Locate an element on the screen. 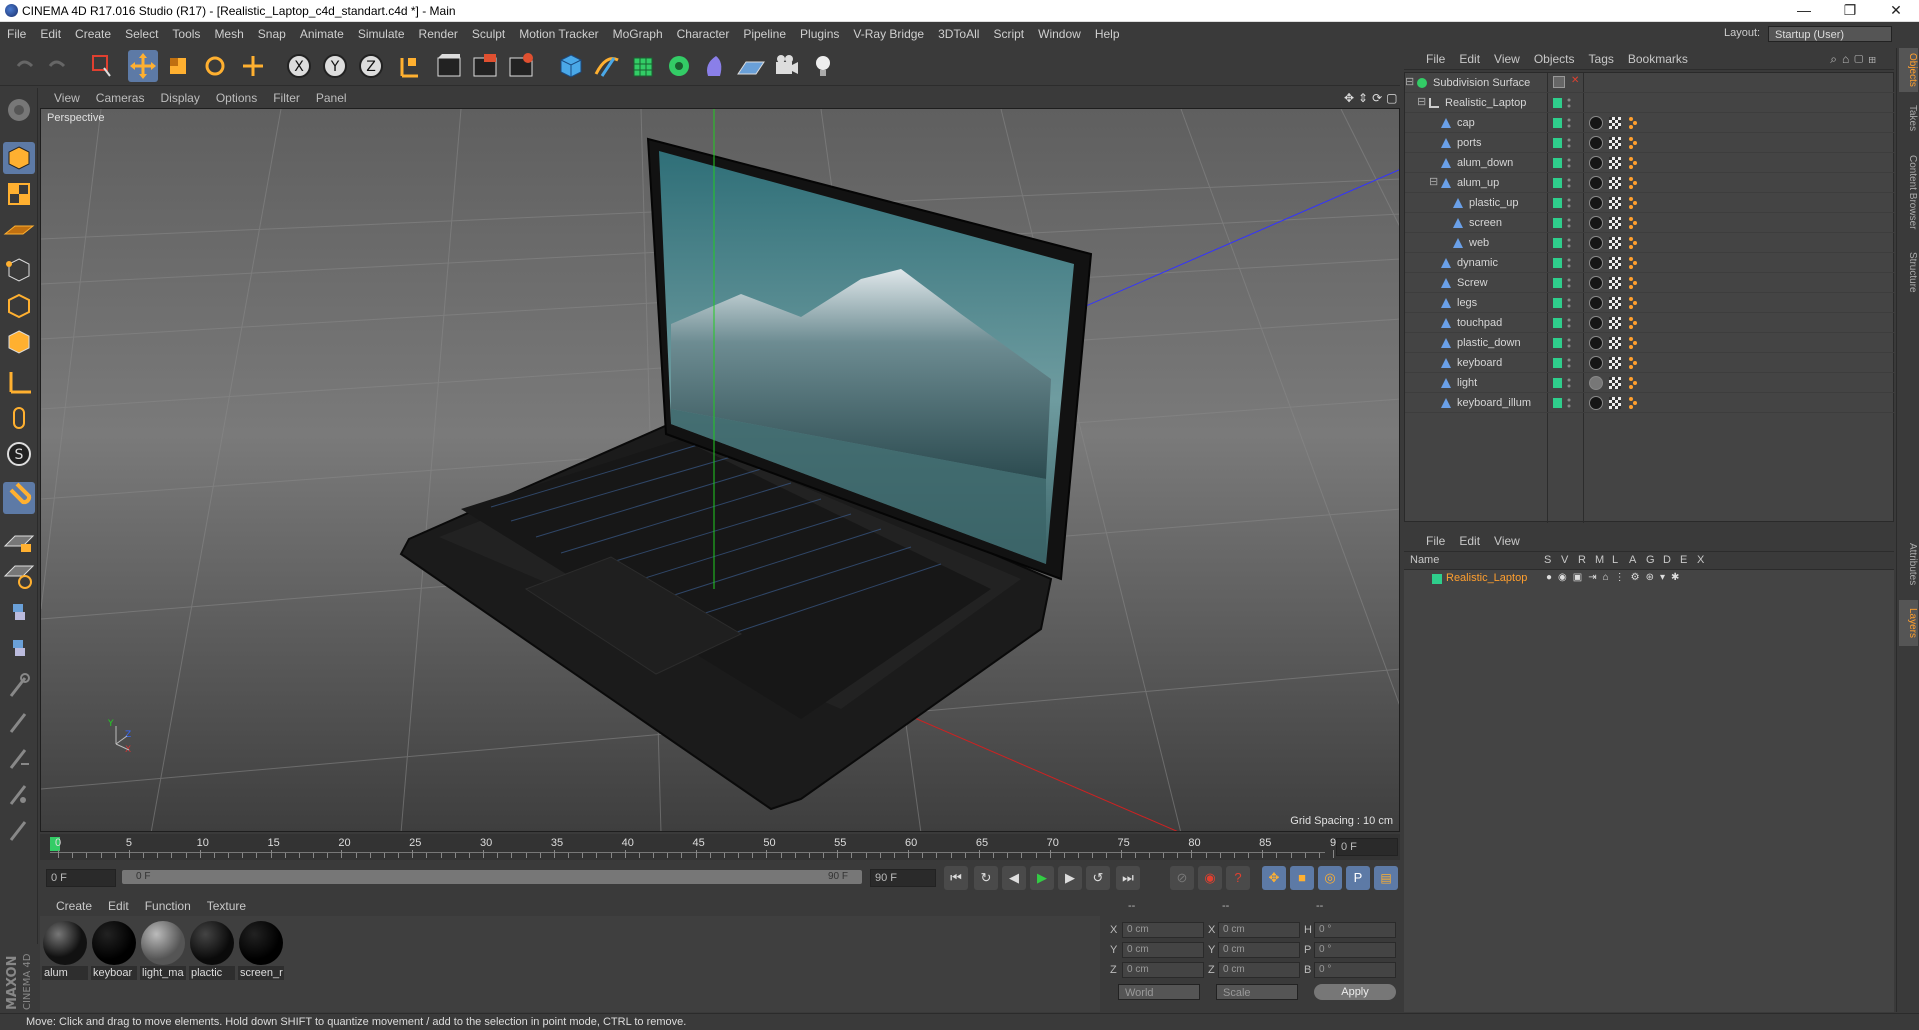  rotate-tool-icon is located at coordinates (215, 66).